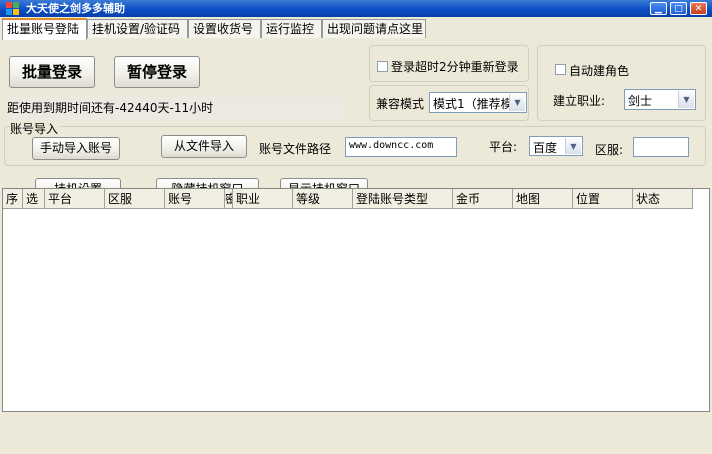 Image resolution: width=712 pixels, height=454 pixels. Describe the element at coordinates (640, 101) in the screenshot. I see `job-value: 剑士` at that location.